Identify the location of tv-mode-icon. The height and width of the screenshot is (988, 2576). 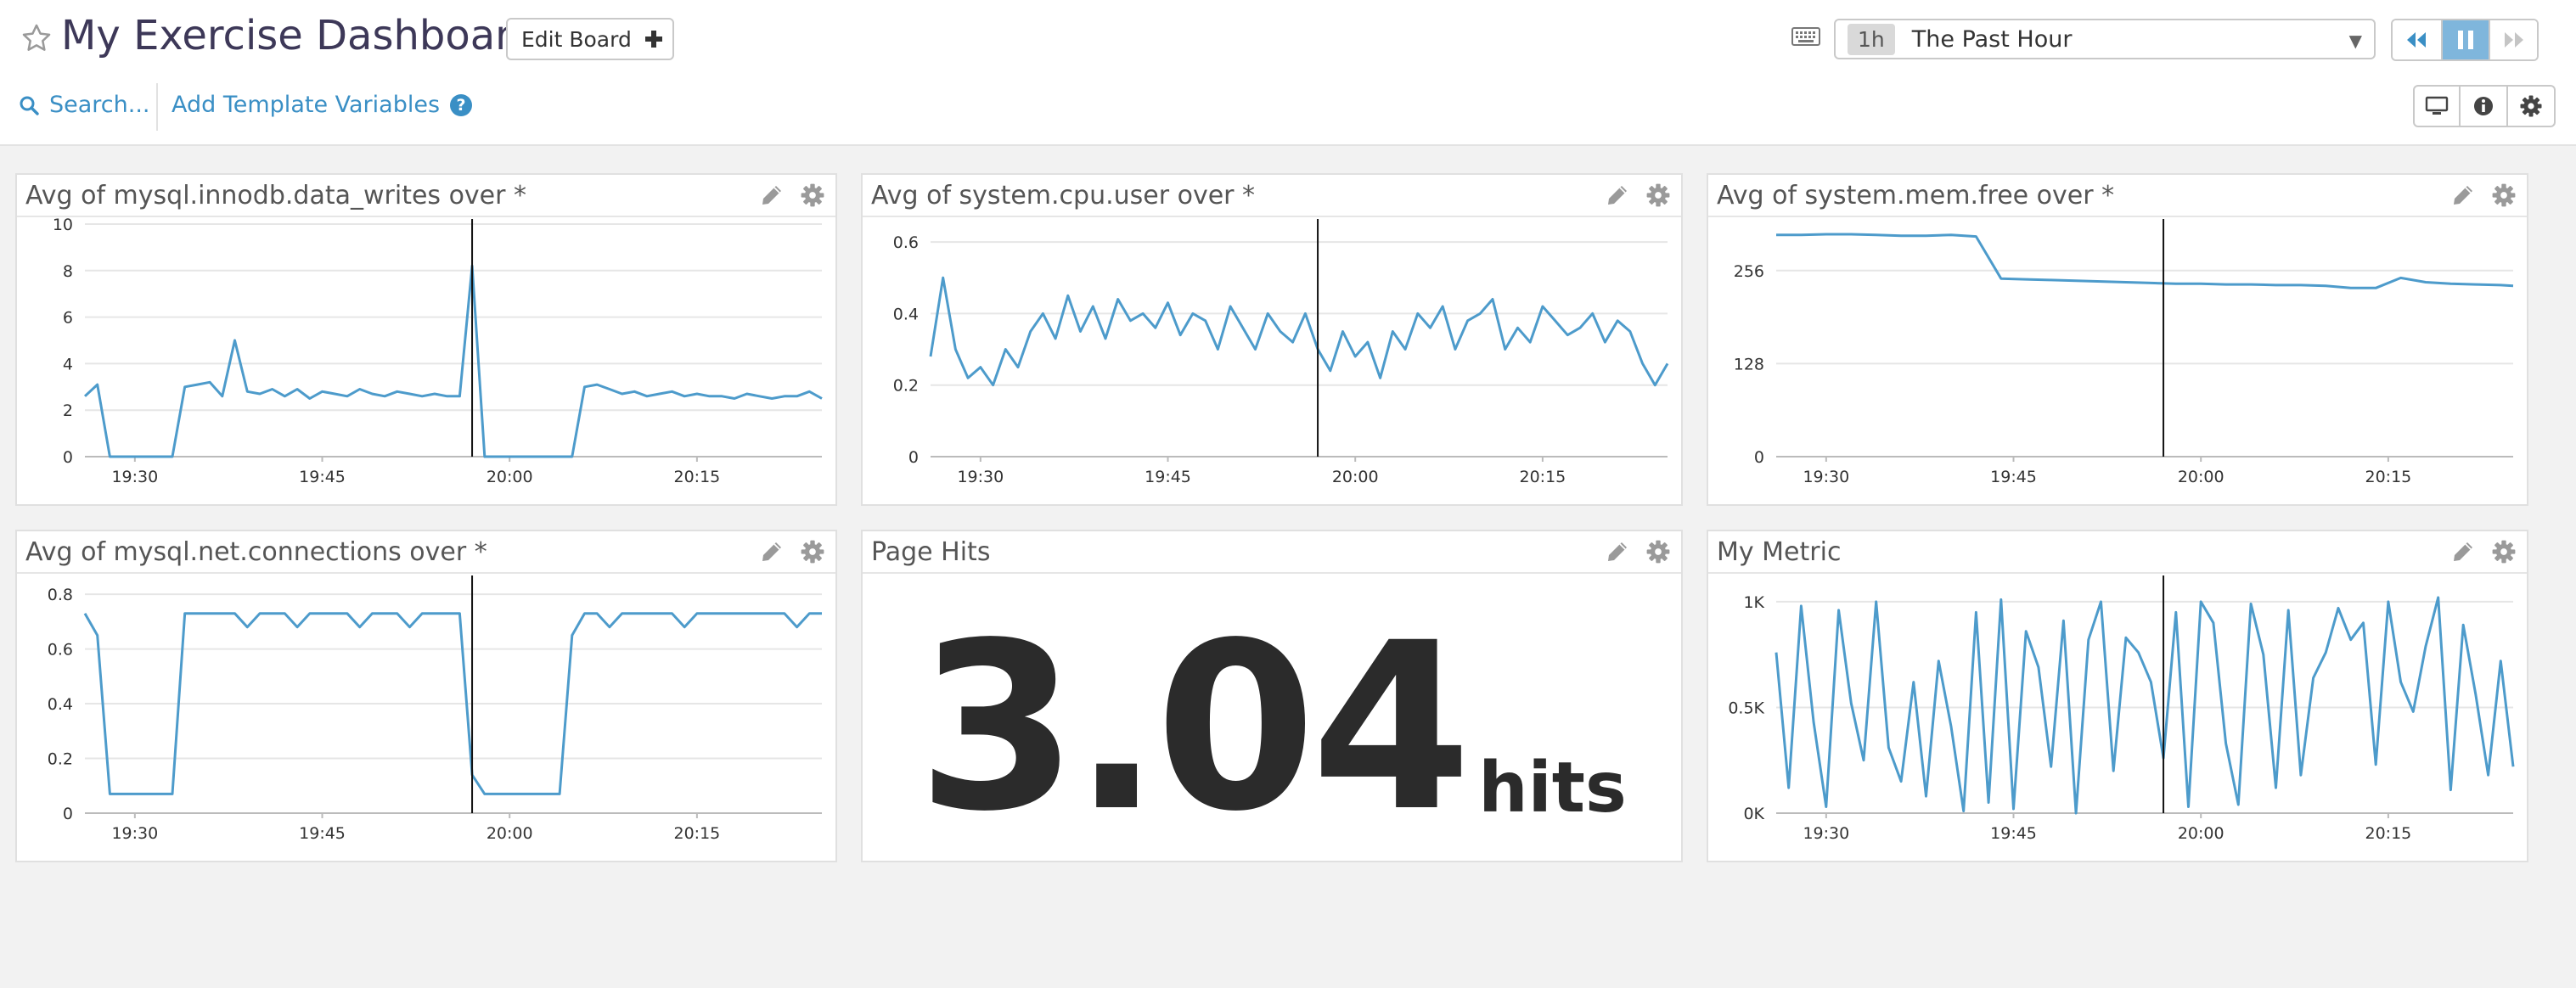
(2437, 105).